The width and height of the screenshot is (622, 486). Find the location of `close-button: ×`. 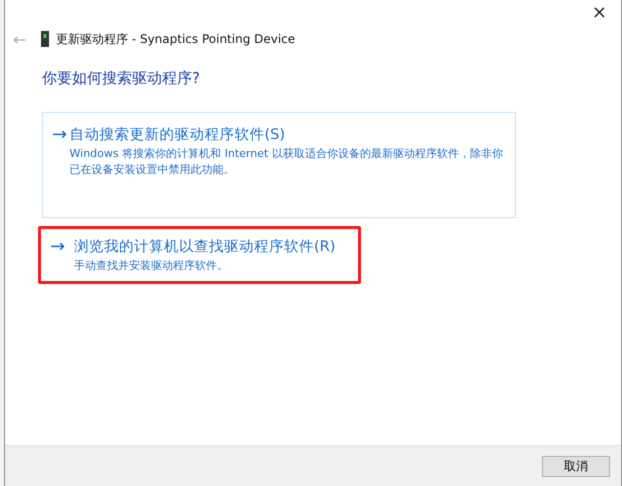

close-button: × is located at coordinates (599, 13).